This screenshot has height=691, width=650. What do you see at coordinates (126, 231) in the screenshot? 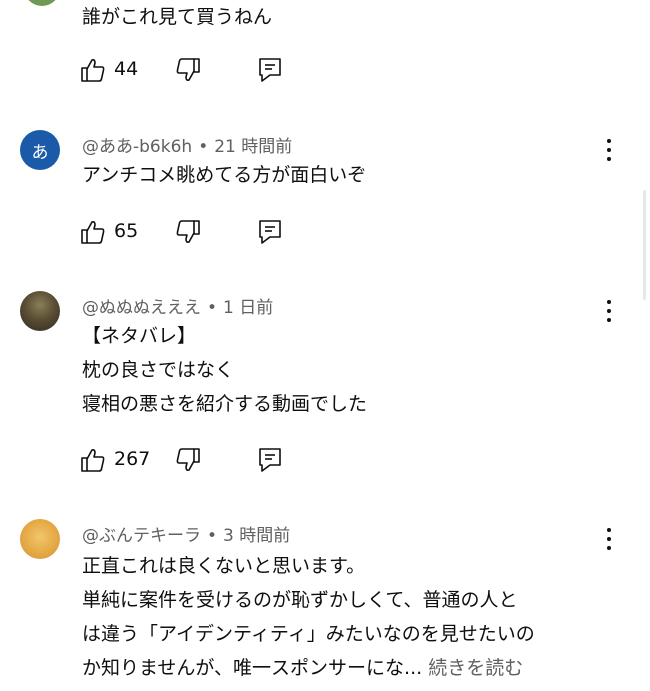
I see `like-count: 65` at bounding box center [126, 231].